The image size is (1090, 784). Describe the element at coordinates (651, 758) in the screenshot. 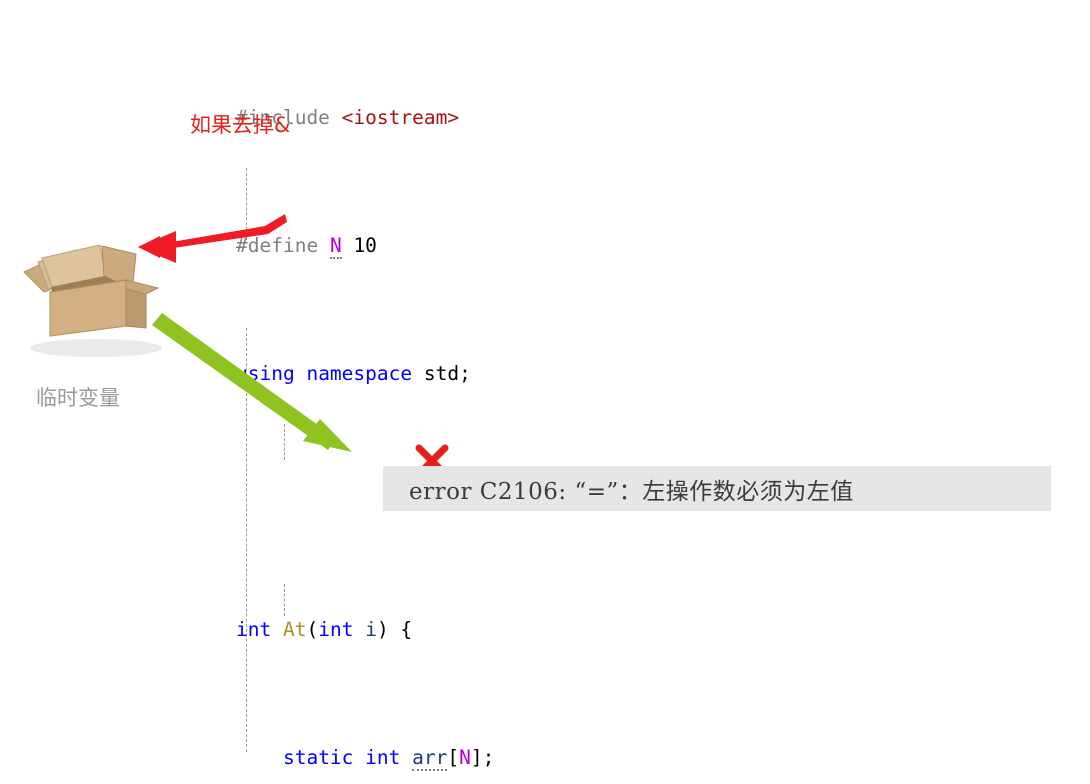

I see `code-line: static int arr[N];` at that location.